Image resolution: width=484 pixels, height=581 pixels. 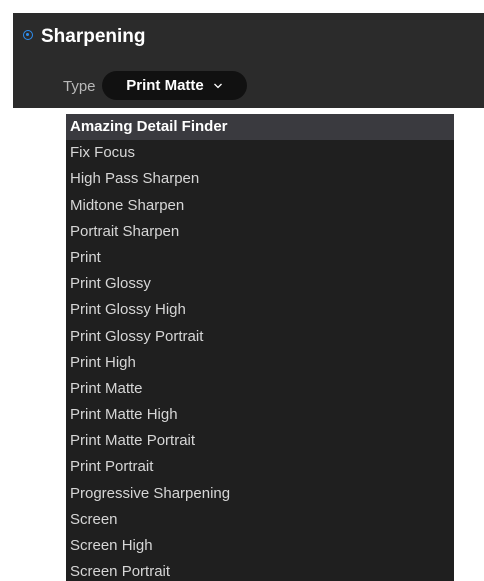 I want to click on dropdown-option: Fix Focus, so click(x=260, y=153).